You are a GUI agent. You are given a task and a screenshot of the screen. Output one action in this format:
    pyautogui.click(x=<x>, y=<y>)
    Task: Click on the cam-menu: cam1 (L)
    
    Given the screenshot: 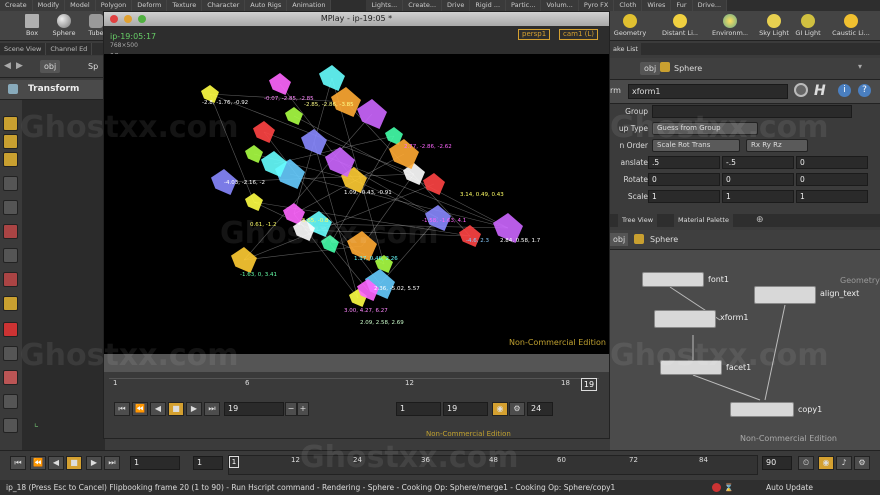 What is the action you would take?
    pyautogui.click(x=578, y=34)
    